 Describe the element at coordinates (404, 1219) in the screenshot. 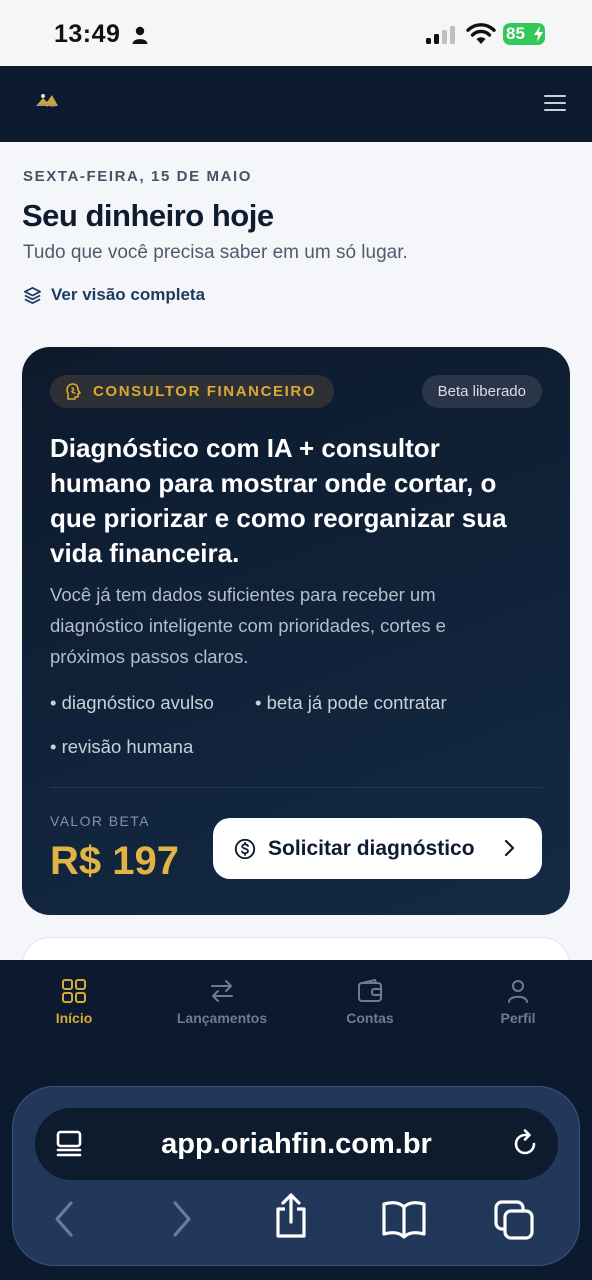

I see `bookmarks-icon` at that location.